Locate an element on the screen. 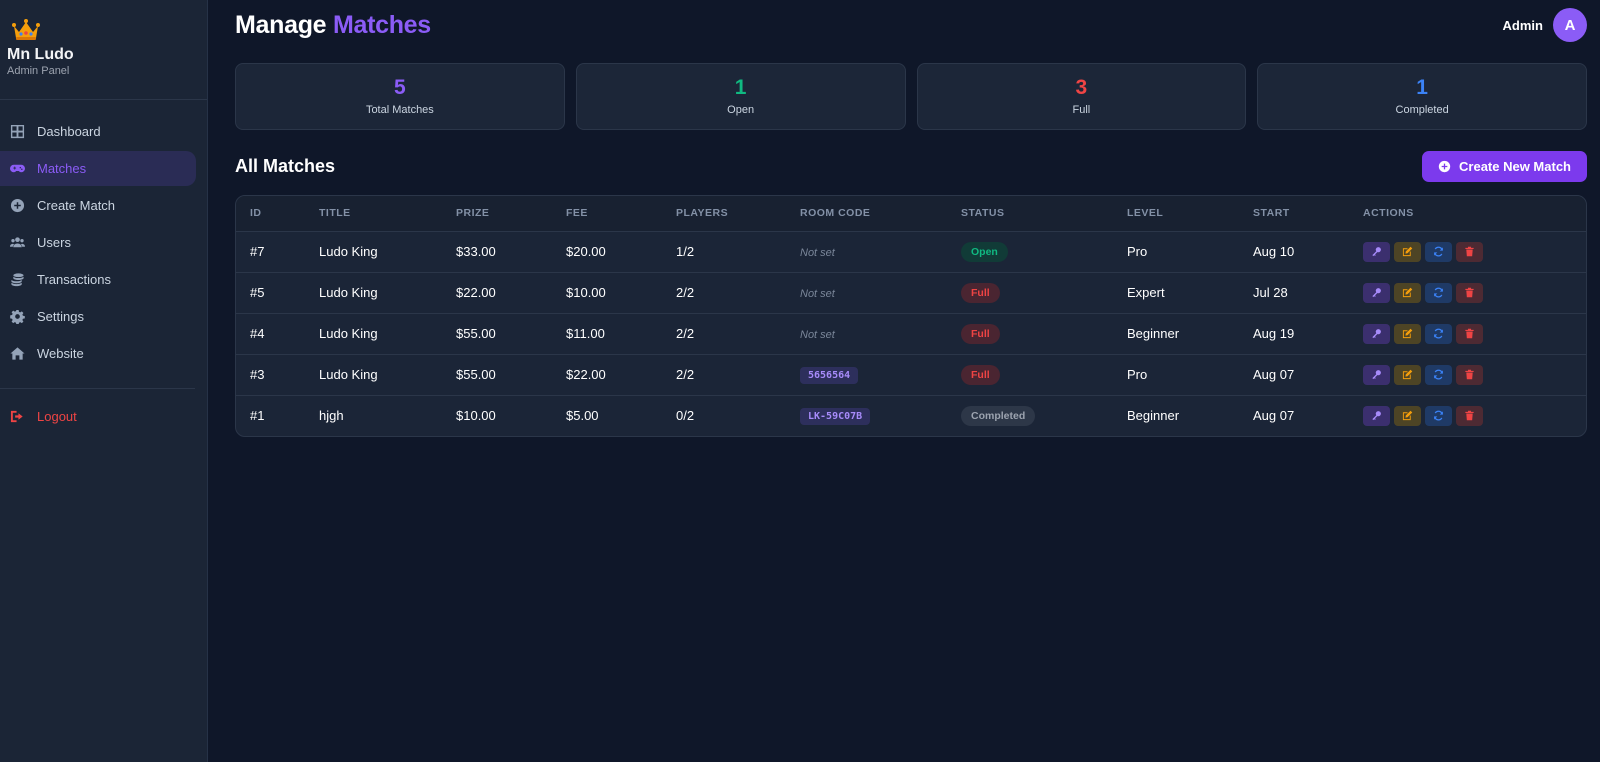  sync-icon is located at coordinates (1438, 374).